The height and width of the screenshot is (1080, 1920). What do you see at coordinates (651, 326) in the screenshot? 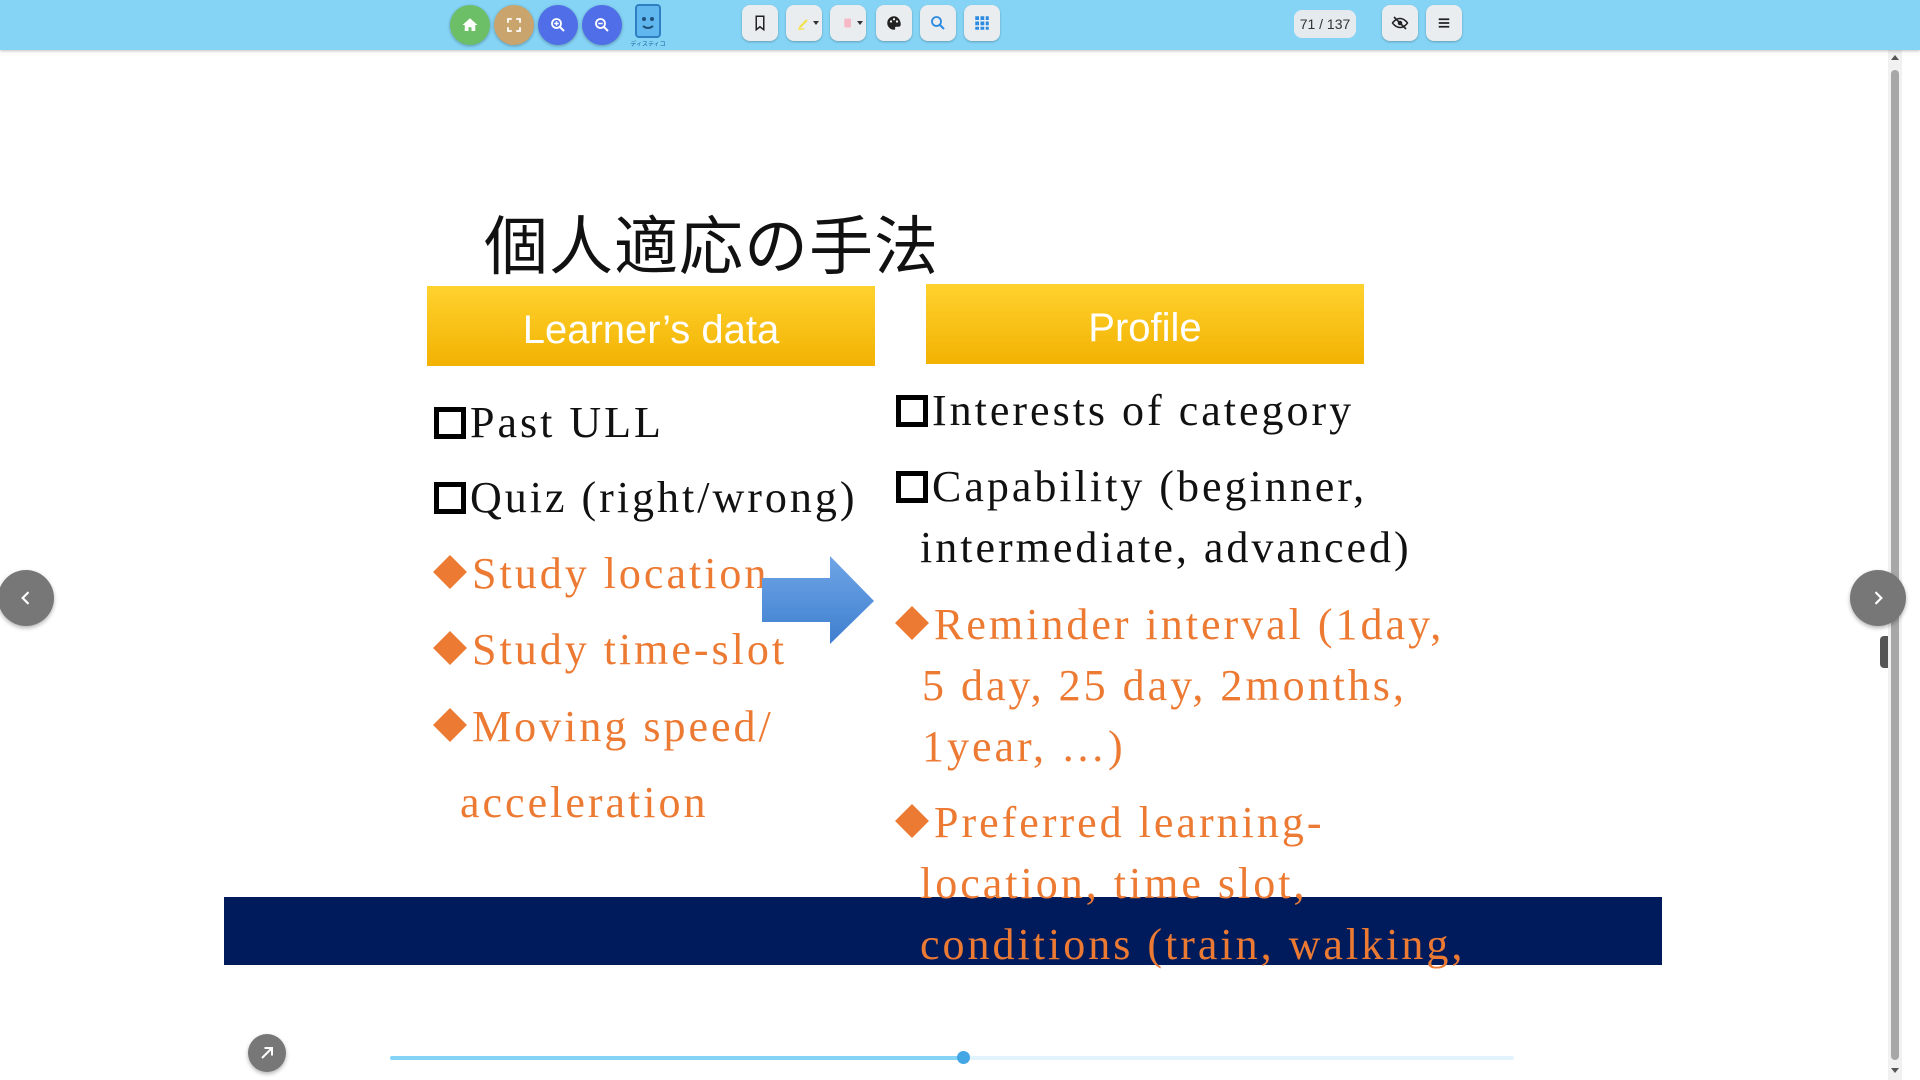
I see `learners-data-header: Learner’s data` at bounding box center [651, 326].